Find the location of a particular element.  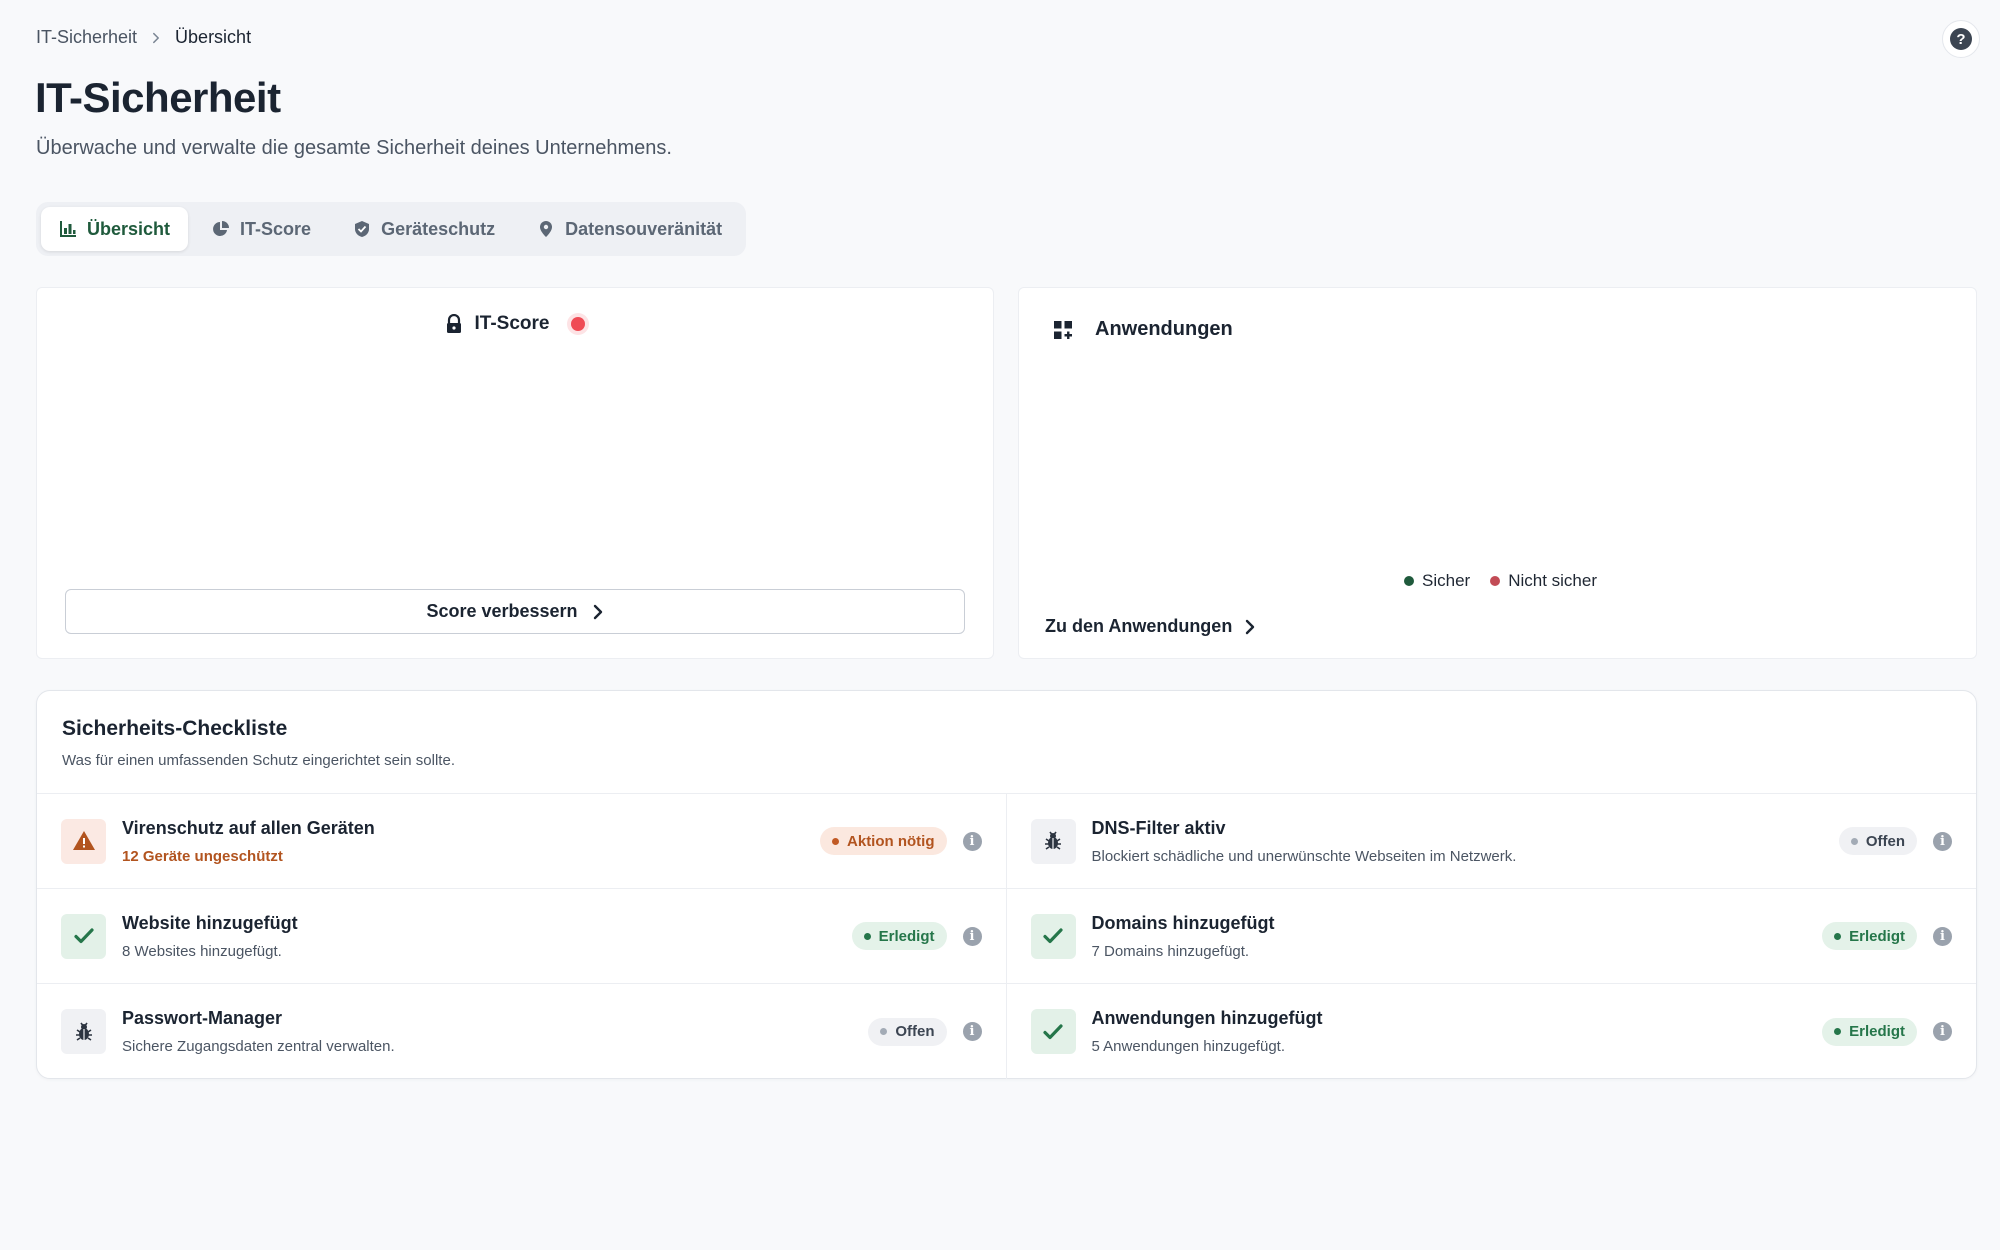

chart-legend: Sicher Nicht sicher is located at coordinates (1500, 581).